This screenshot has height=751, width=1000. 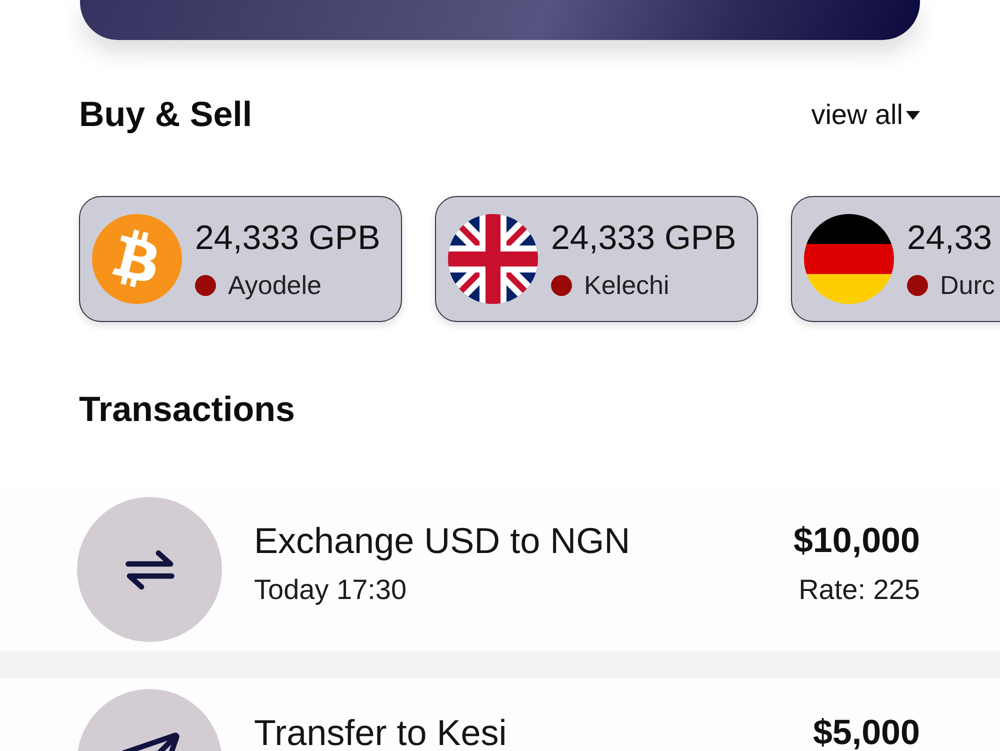 What do you see at coordinates (859, 590) in the screenshot?
I see `transaction-rate: Rate: 225` at bounding box center [859, 590].